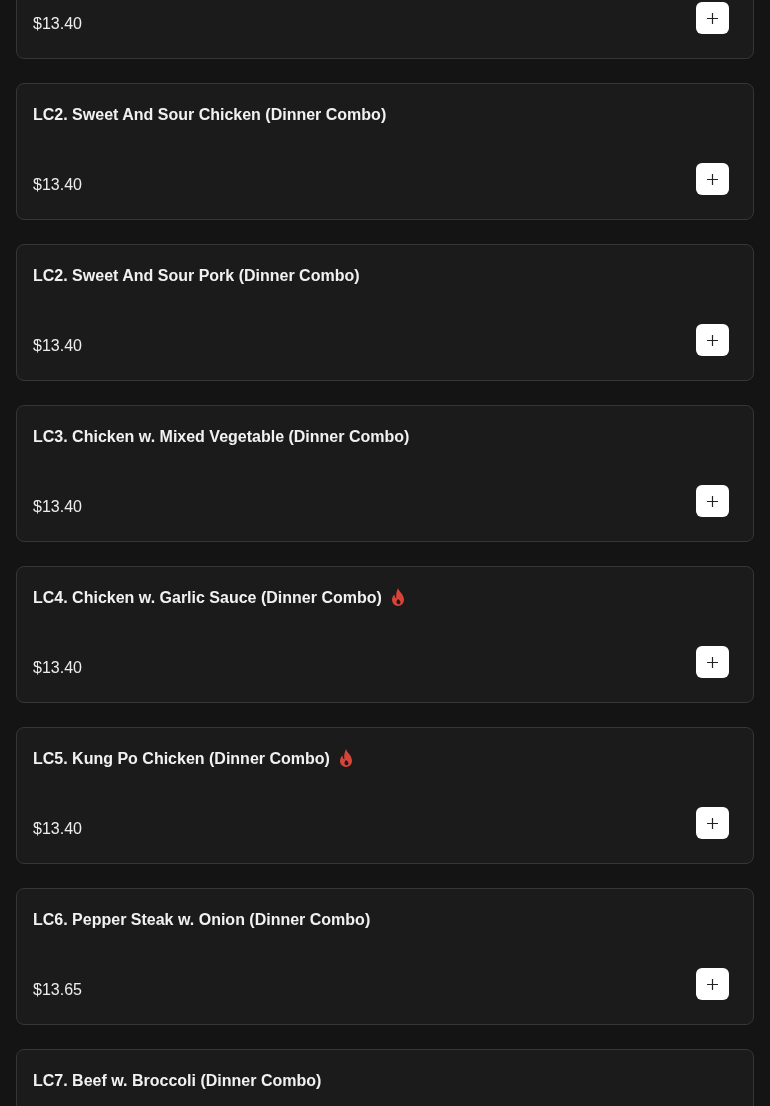 Image resolution: width=770 pixels, height=1106 pixels. I want to click on item-name: LC2. Sweet And Sour Chicken (Dinner Combo), so click(210, 115).